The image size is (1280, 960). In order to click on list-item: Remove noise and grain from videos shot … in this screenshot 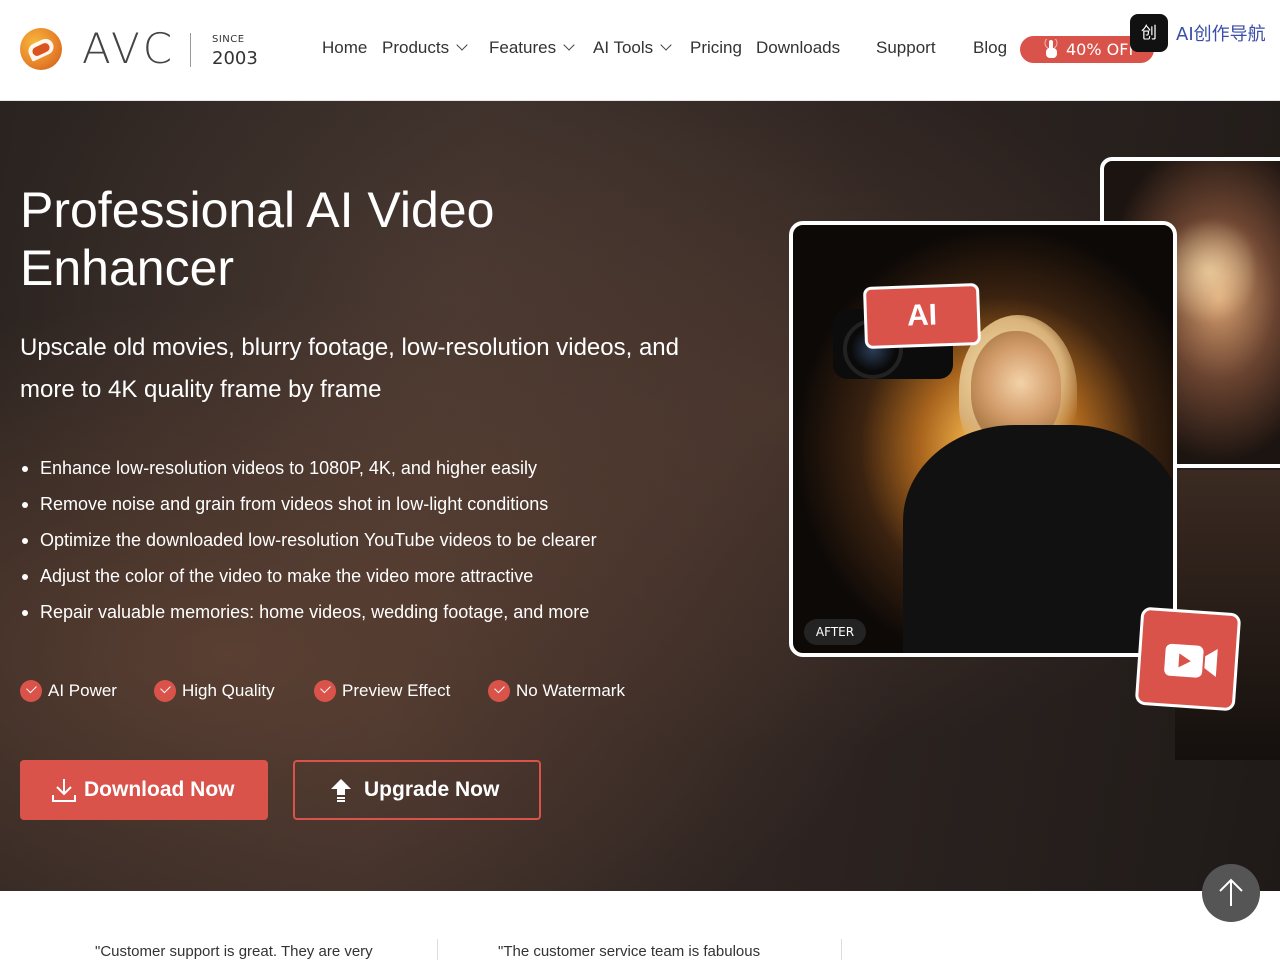, I will do `click(308, 505)`.